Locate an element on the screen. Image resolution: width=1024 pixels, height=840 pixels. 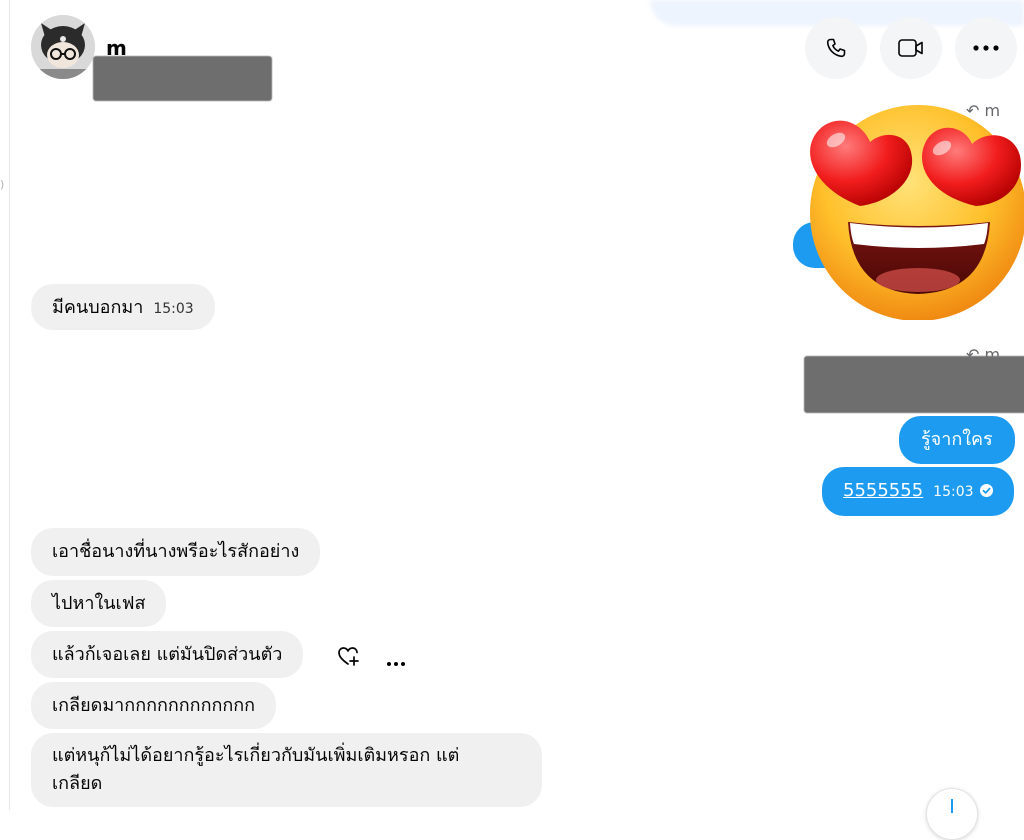
react-button is located at coordinates (349, 658).